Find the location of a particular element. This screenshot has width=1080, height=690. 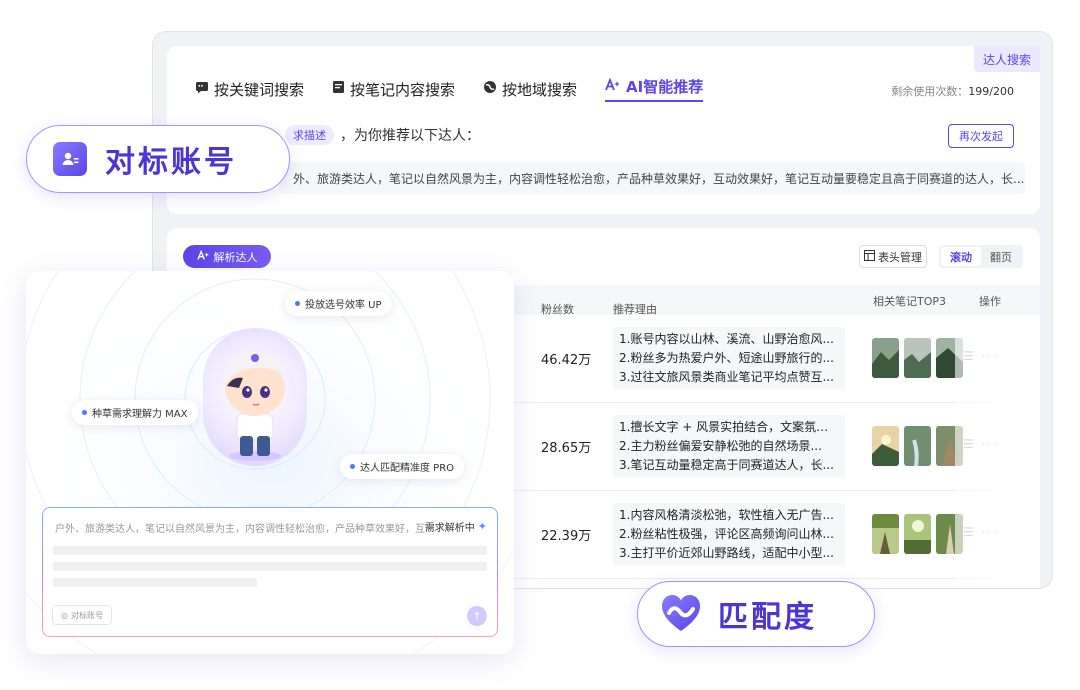

mode-scroll-option: 滚动 is located at coordinates (961, 256).